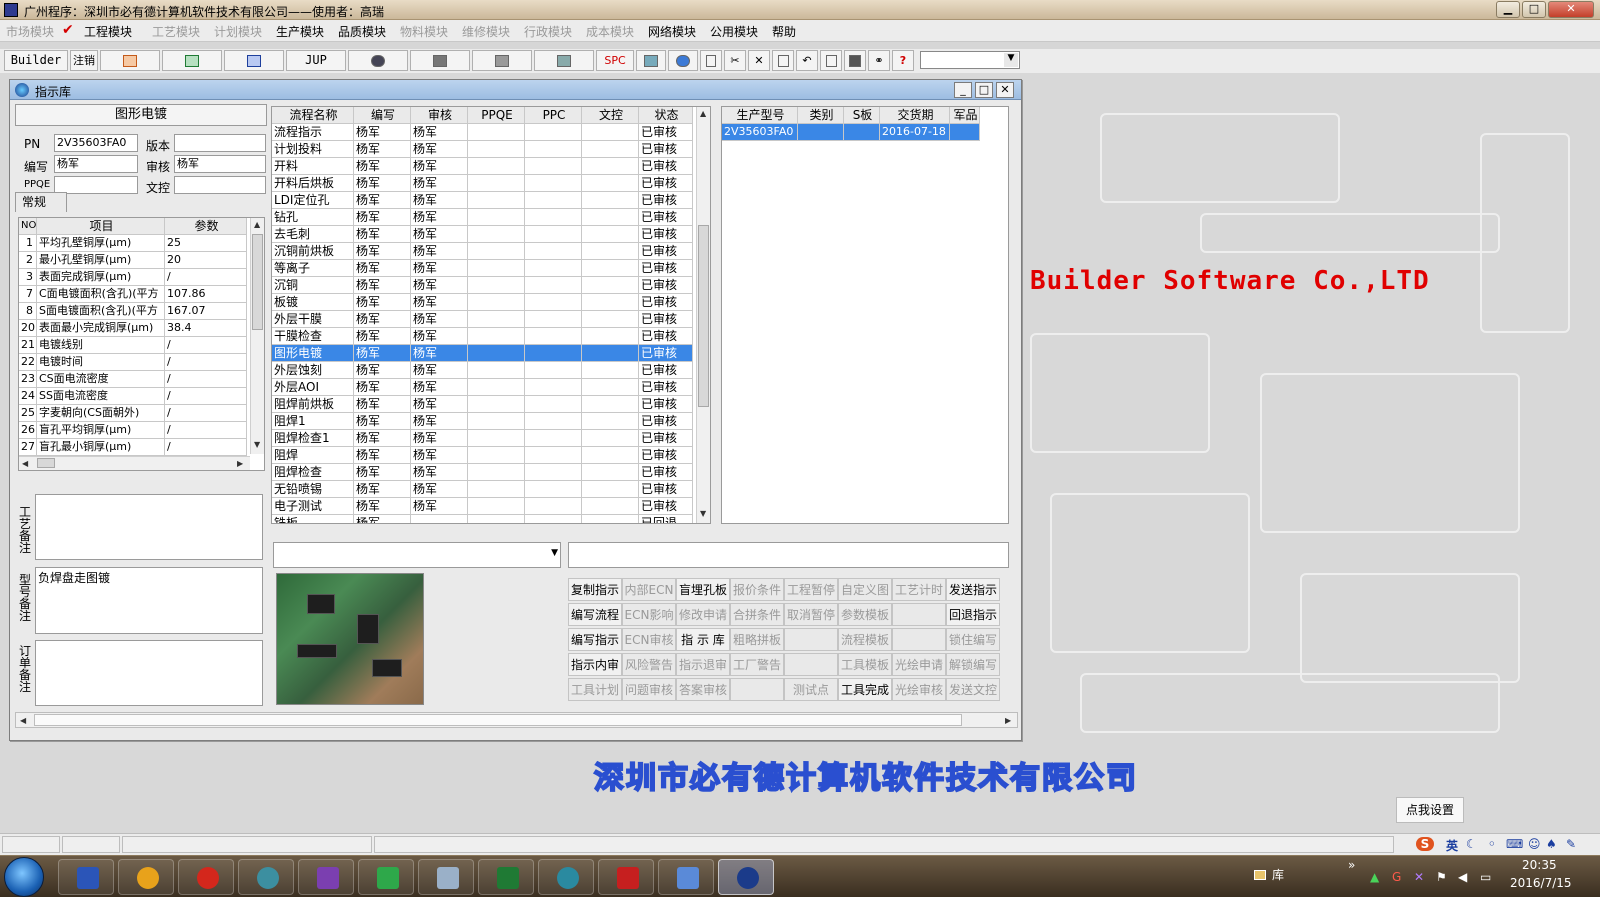 The height and width of the screenshot is (897, 1600). What do you see at coordinates (757, 664) in the screenshot?
I see `action-button: 工厂警告` at bounding box center [757, 664].